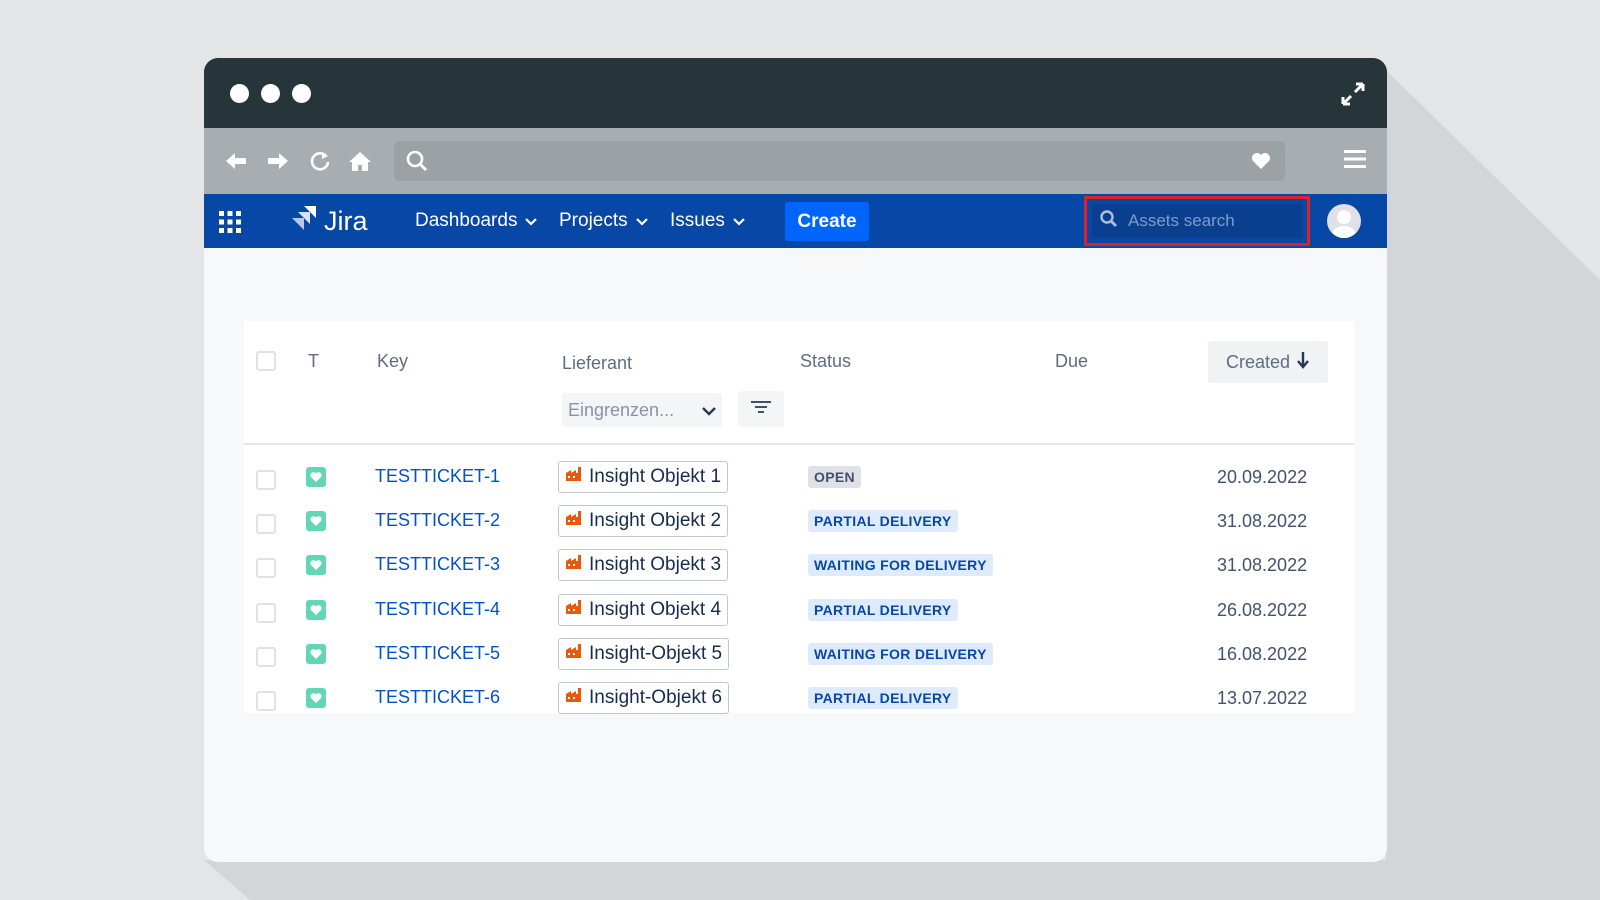 The height and width of the screenshot is (900, 1600). What do you see at coordinates (1344, 221) in the screenshot?
I see `user-avatar` at bounding box center [1344, 221].